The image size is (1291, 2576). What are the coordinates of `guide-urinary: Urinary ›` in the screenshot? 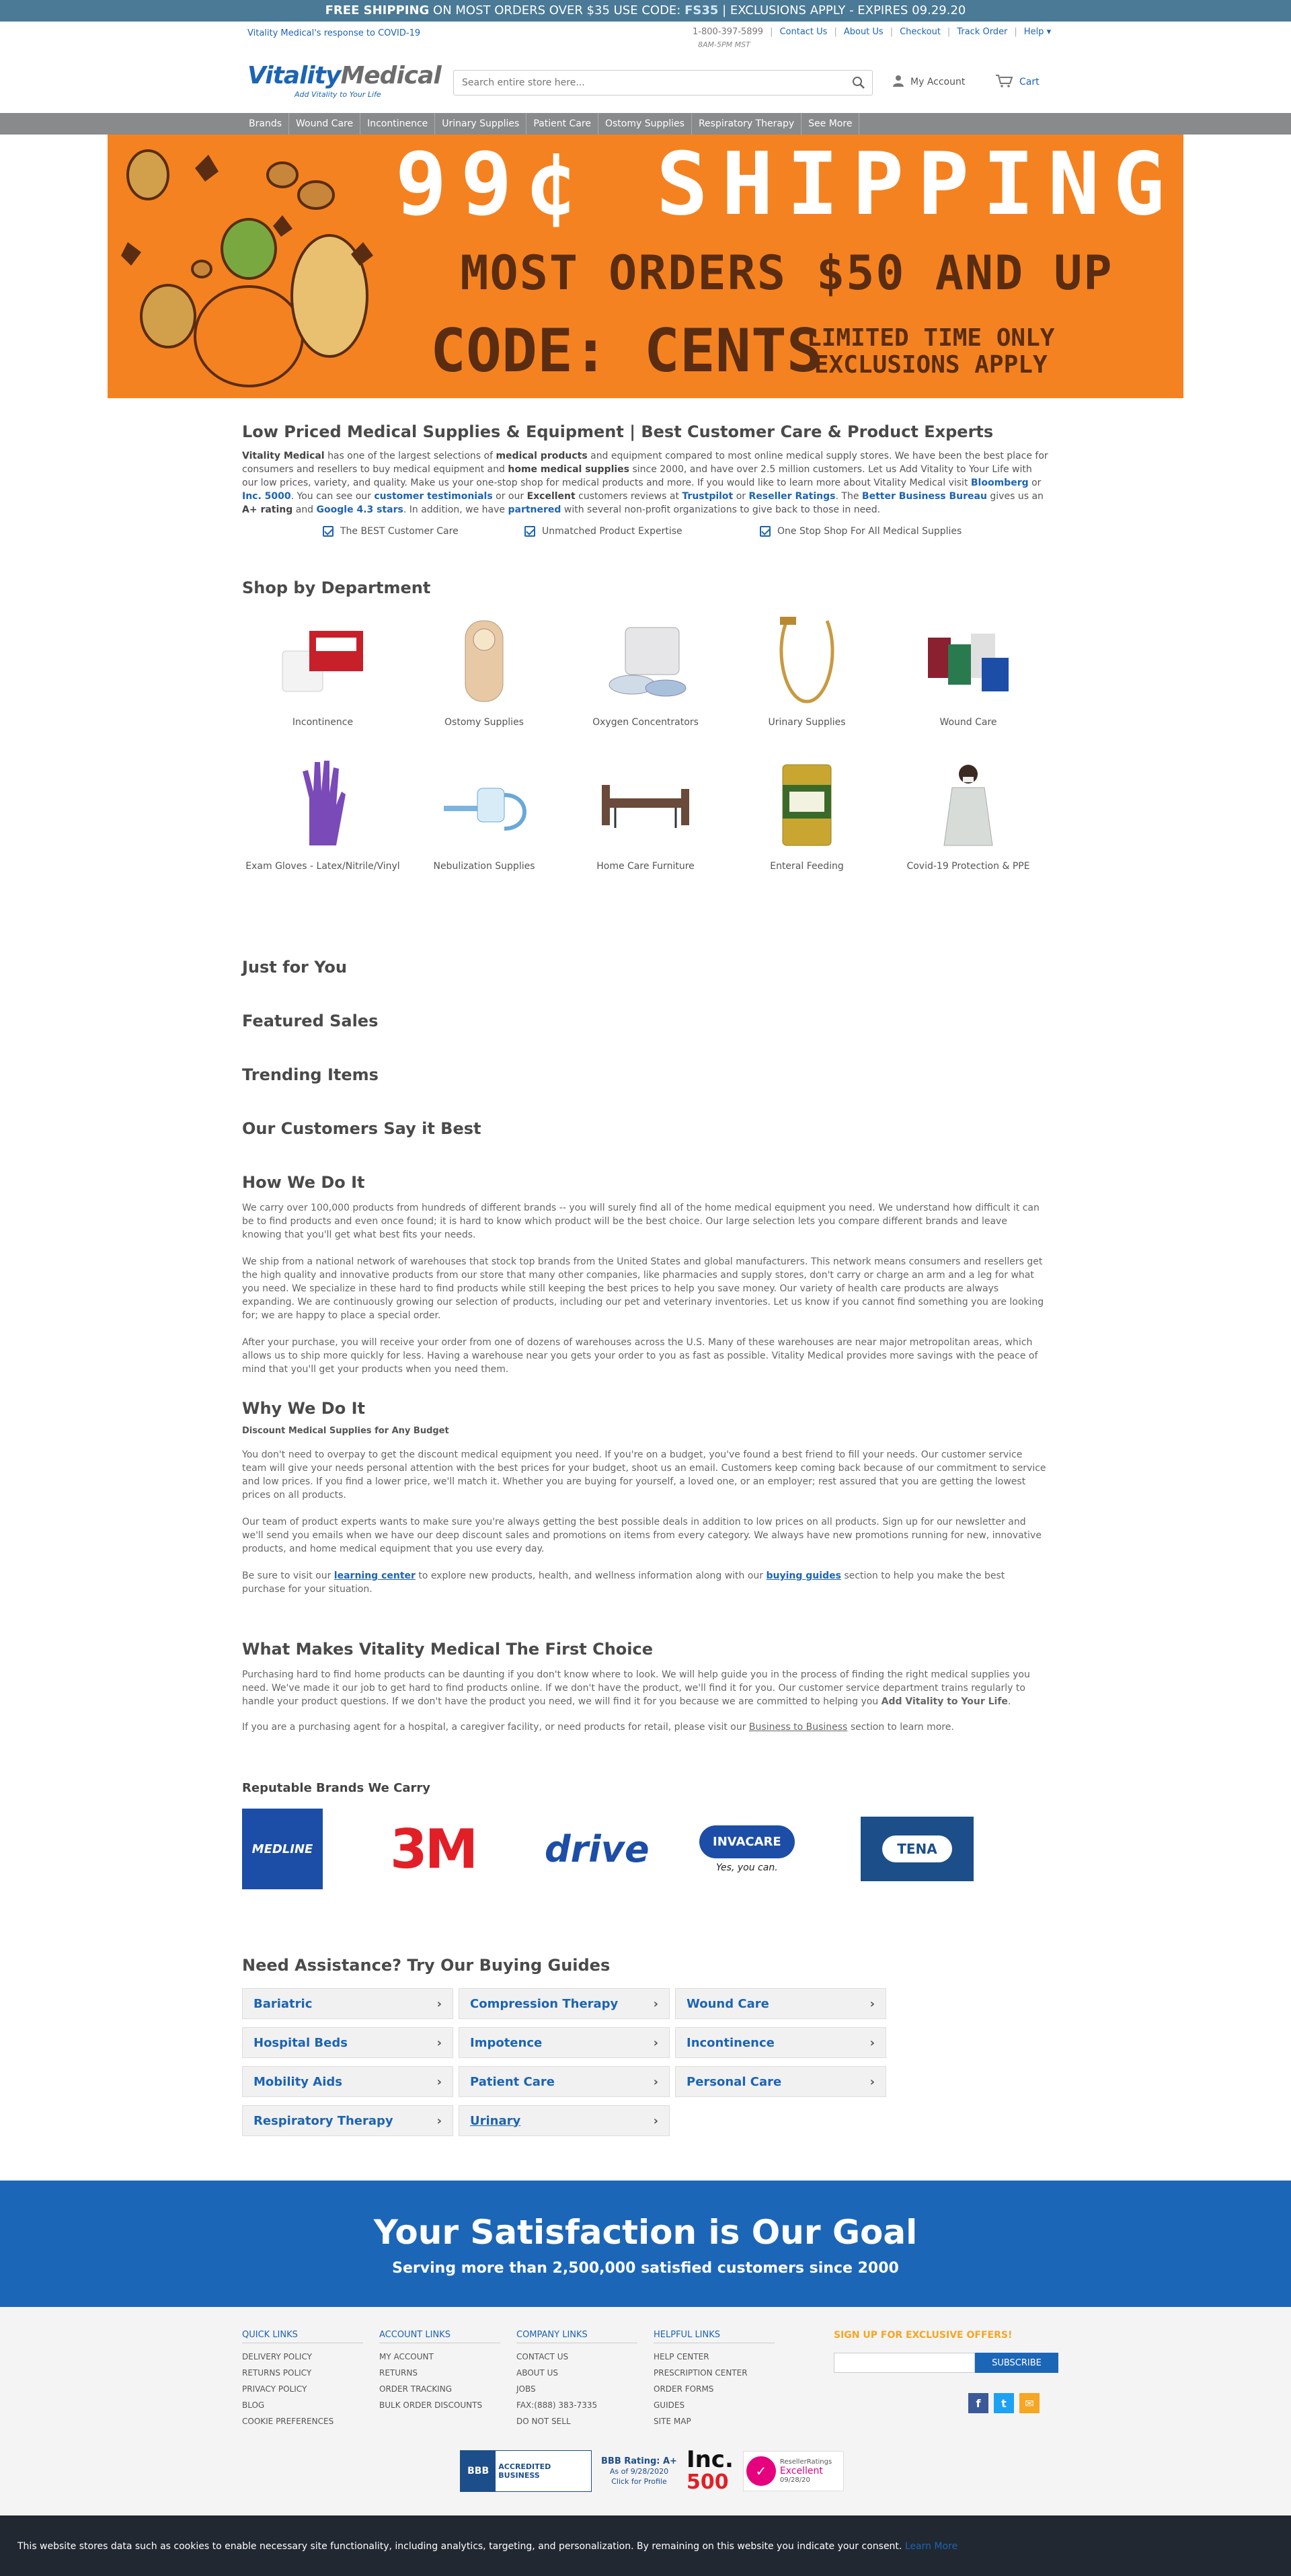 It's located at (564, 2120).